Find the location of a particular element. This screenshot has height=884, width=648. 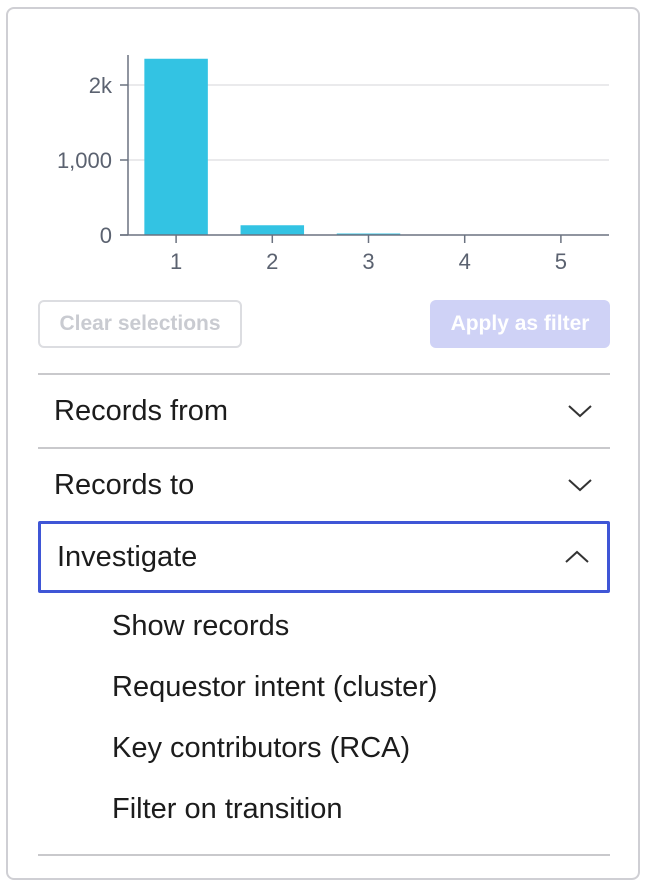

chevron-up-icon is located at coordinates (577, 557).